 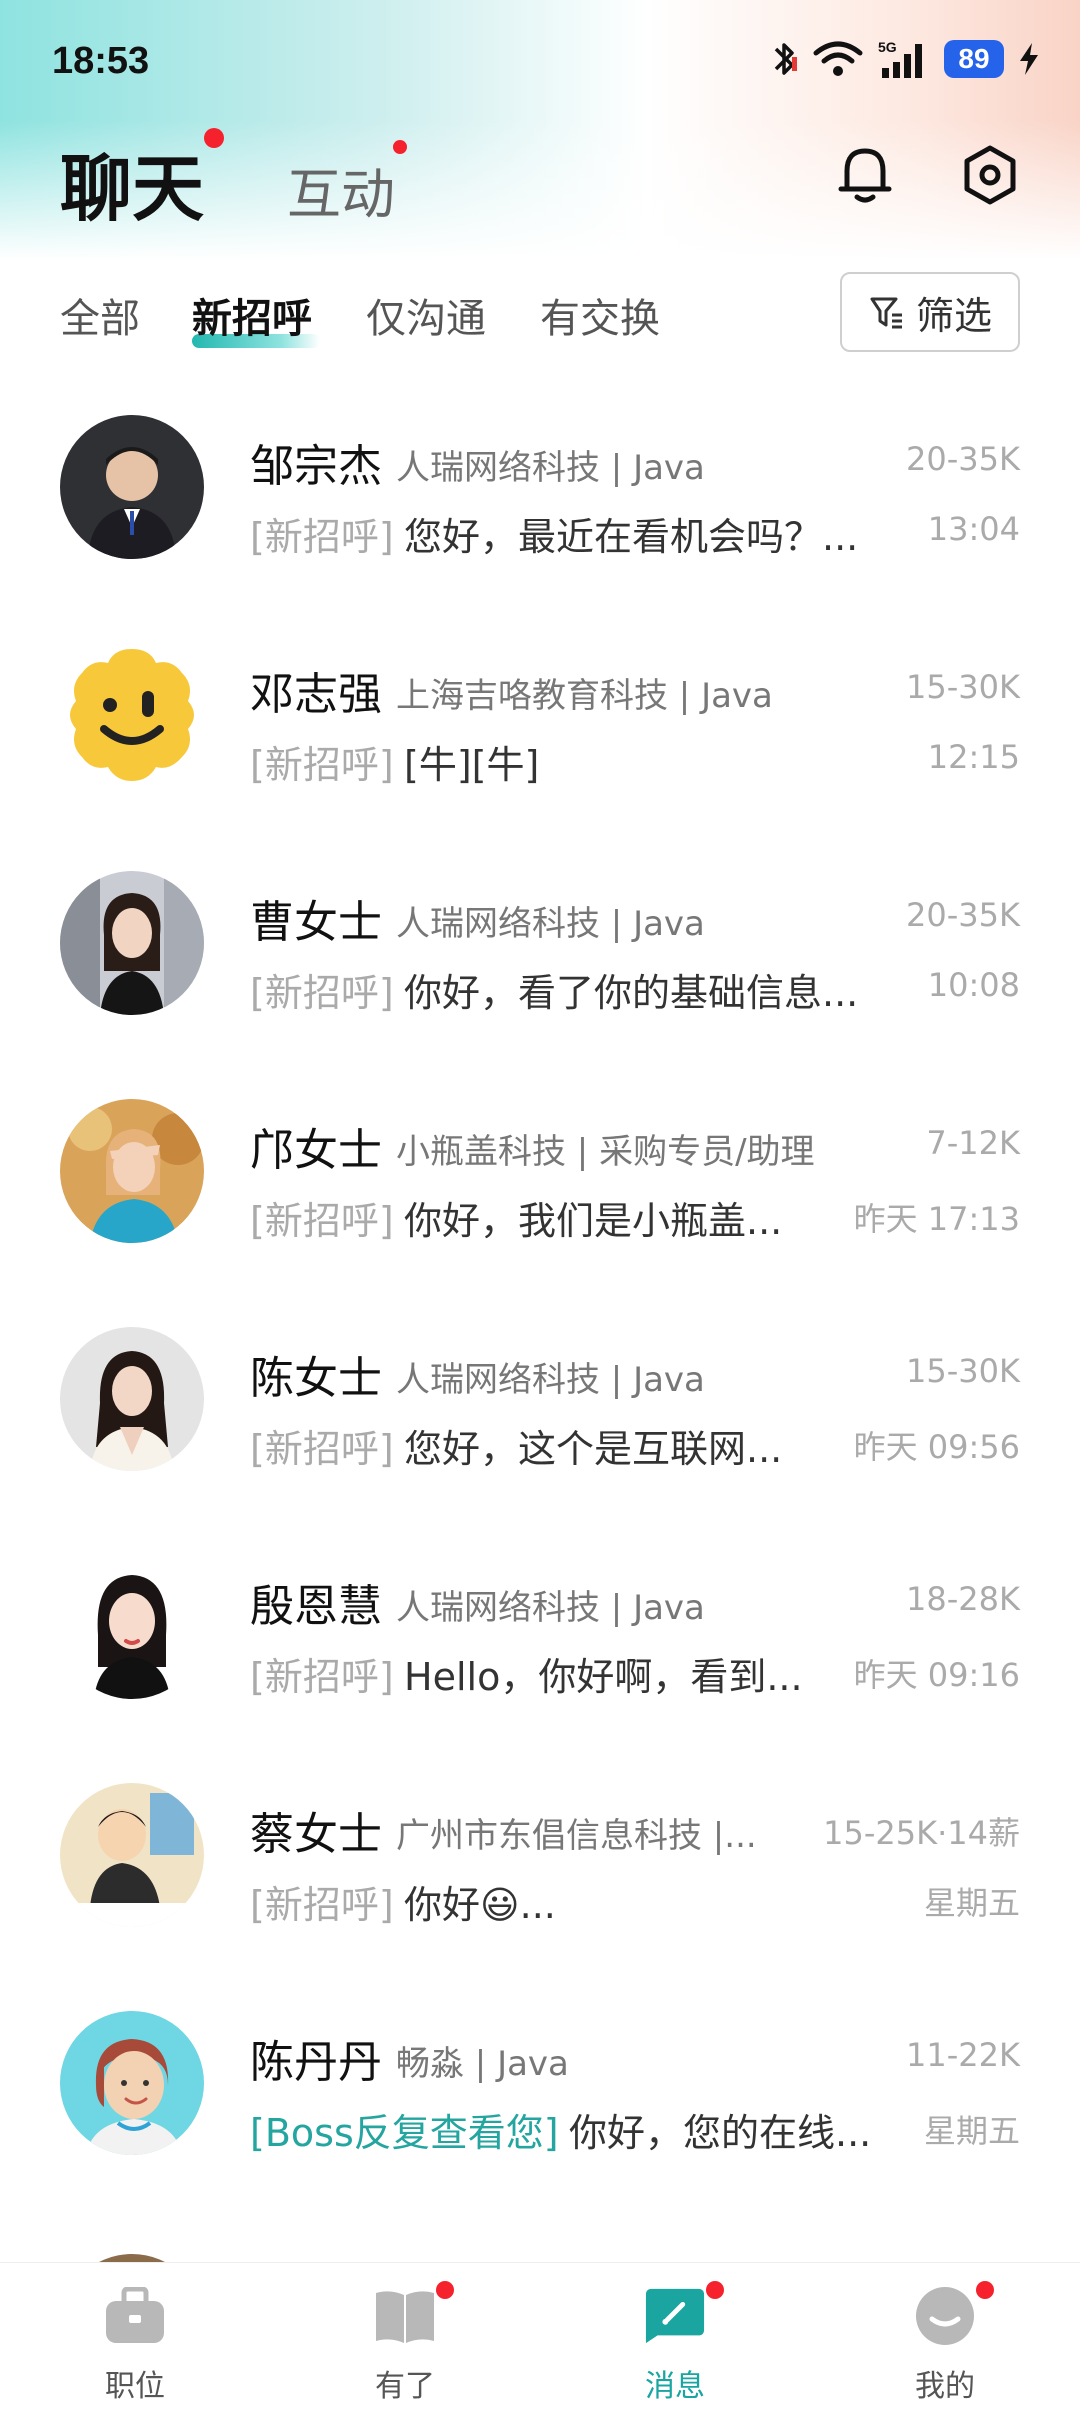 What do you see at coordinates (973, 529) in the screenshot?
I see `message-time: 13:04` at bounding box center [973, 529].